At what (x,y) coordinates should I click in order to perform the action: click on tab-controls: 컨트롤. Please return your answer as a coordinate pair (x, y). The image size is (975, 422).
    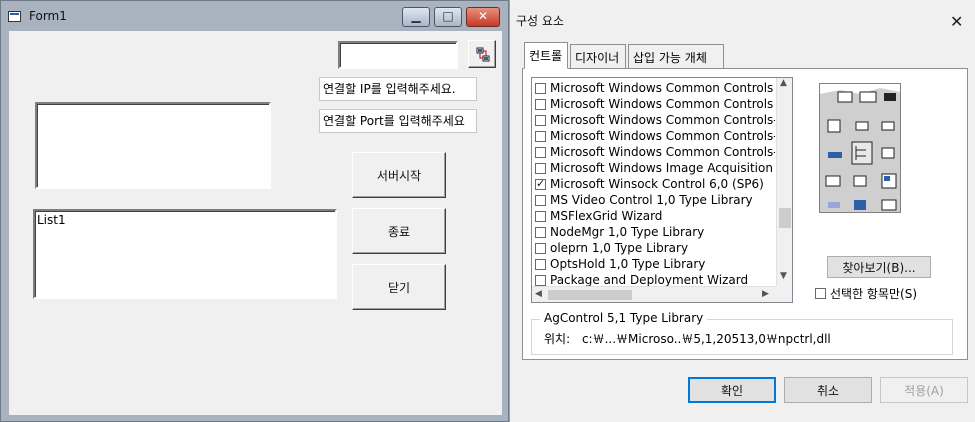
    Looking at the image, I should click on (546, 55).